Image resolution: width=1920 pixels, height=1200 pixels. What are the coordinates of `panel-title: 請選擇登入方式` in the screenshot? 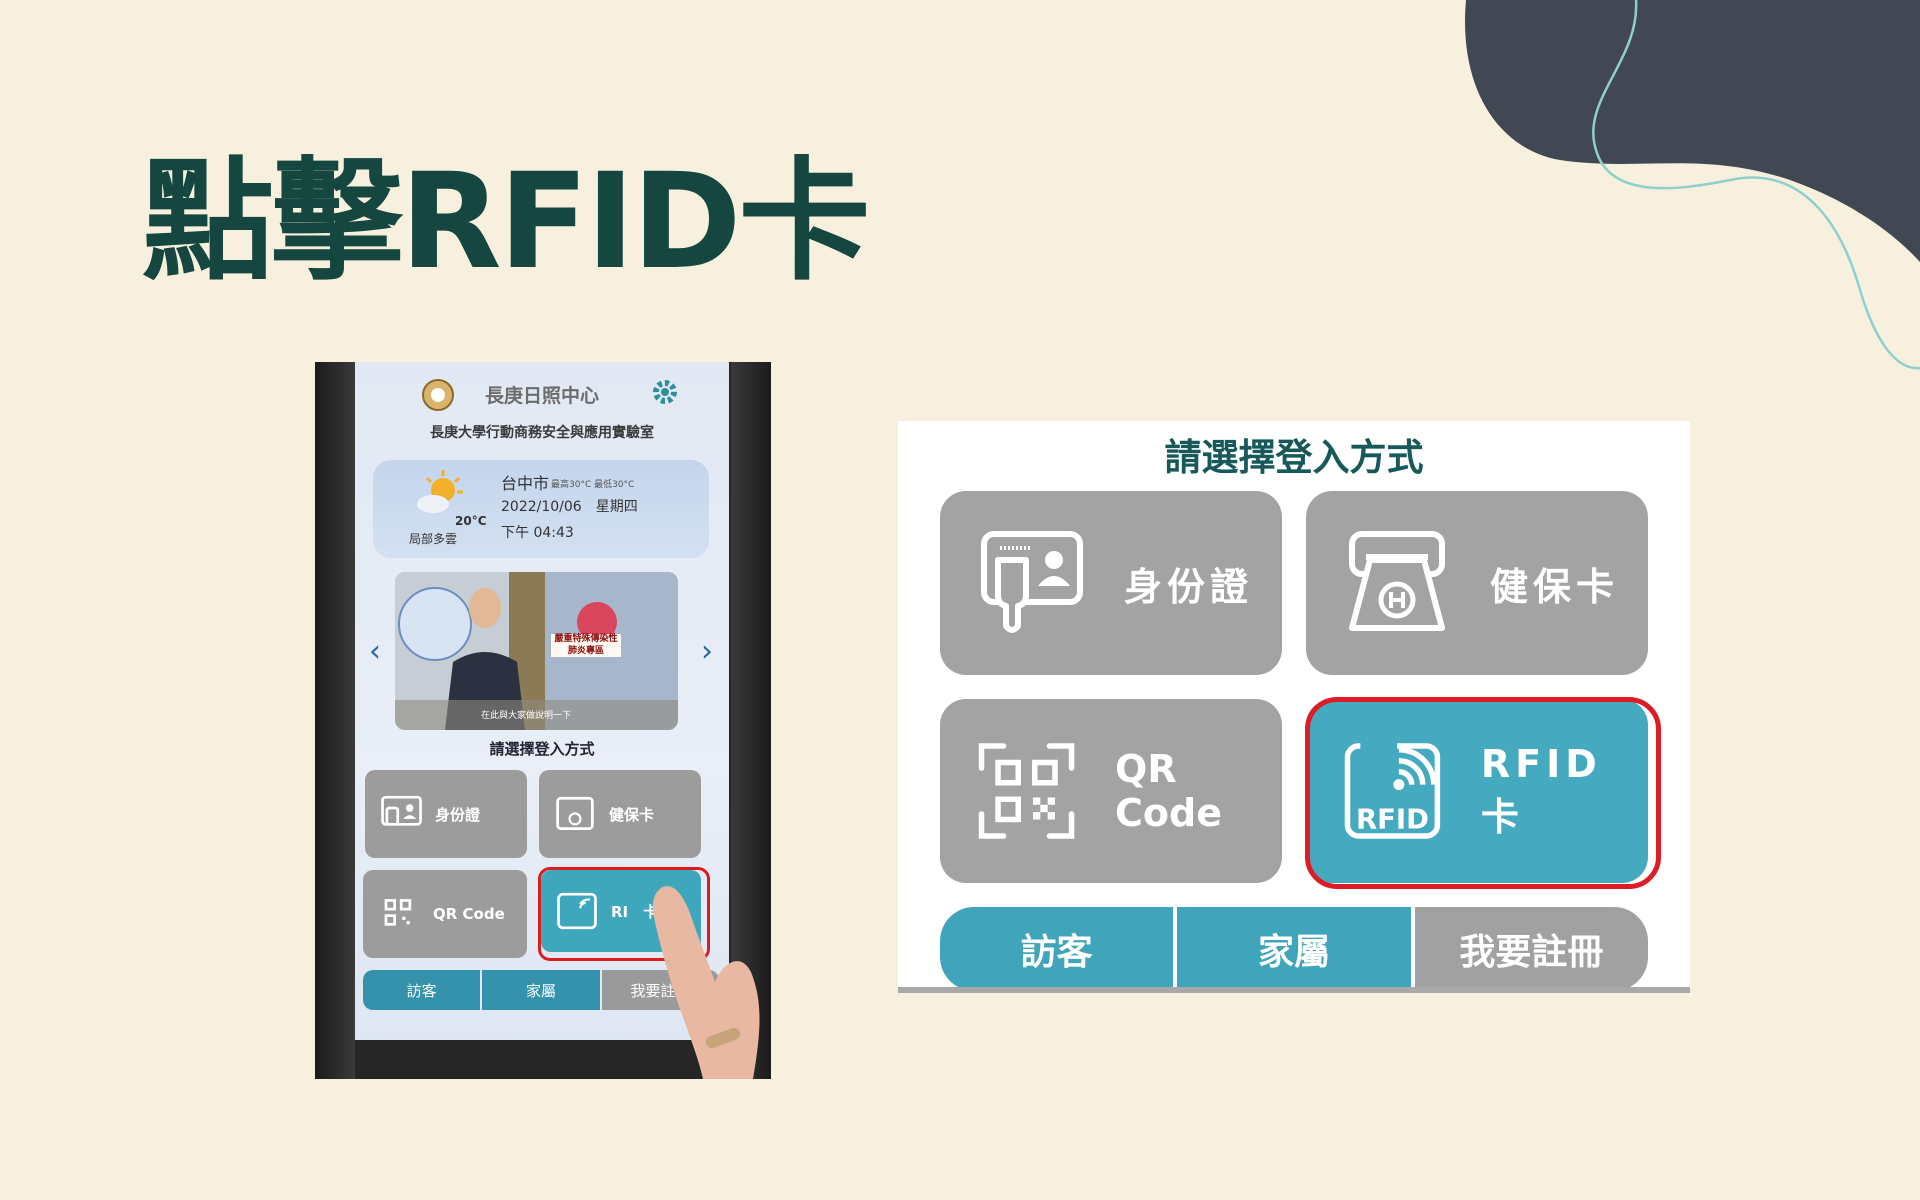 It's located at (1294, 457).